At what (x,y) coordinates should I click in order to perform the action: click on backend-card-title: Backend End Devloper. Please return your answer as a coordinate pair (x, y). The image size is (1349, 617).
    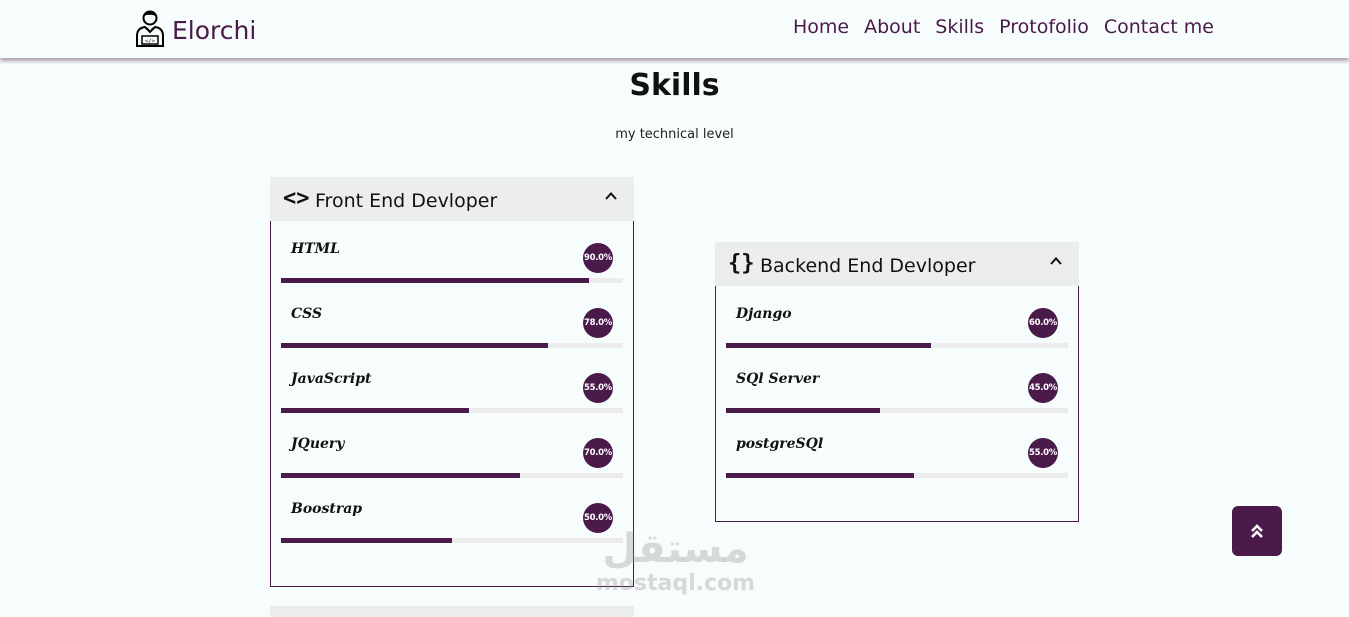
    Looking at the image, I should click on (868, 266).